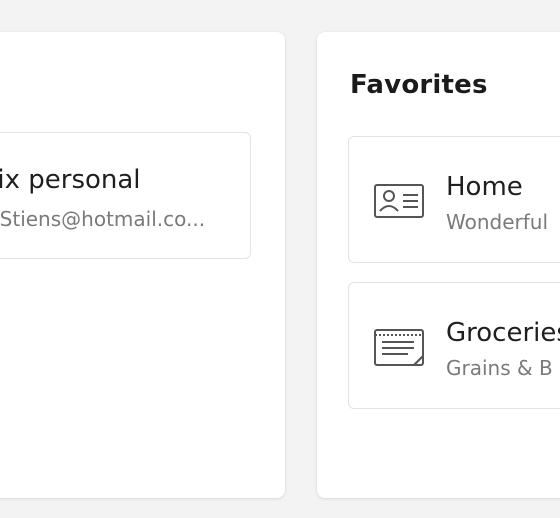 The width and height of the screenshot is (560, 518). Describe the element at coordinates (503, 333) in the screenshot. I see `favorite-item-title: Groceries` at that location.